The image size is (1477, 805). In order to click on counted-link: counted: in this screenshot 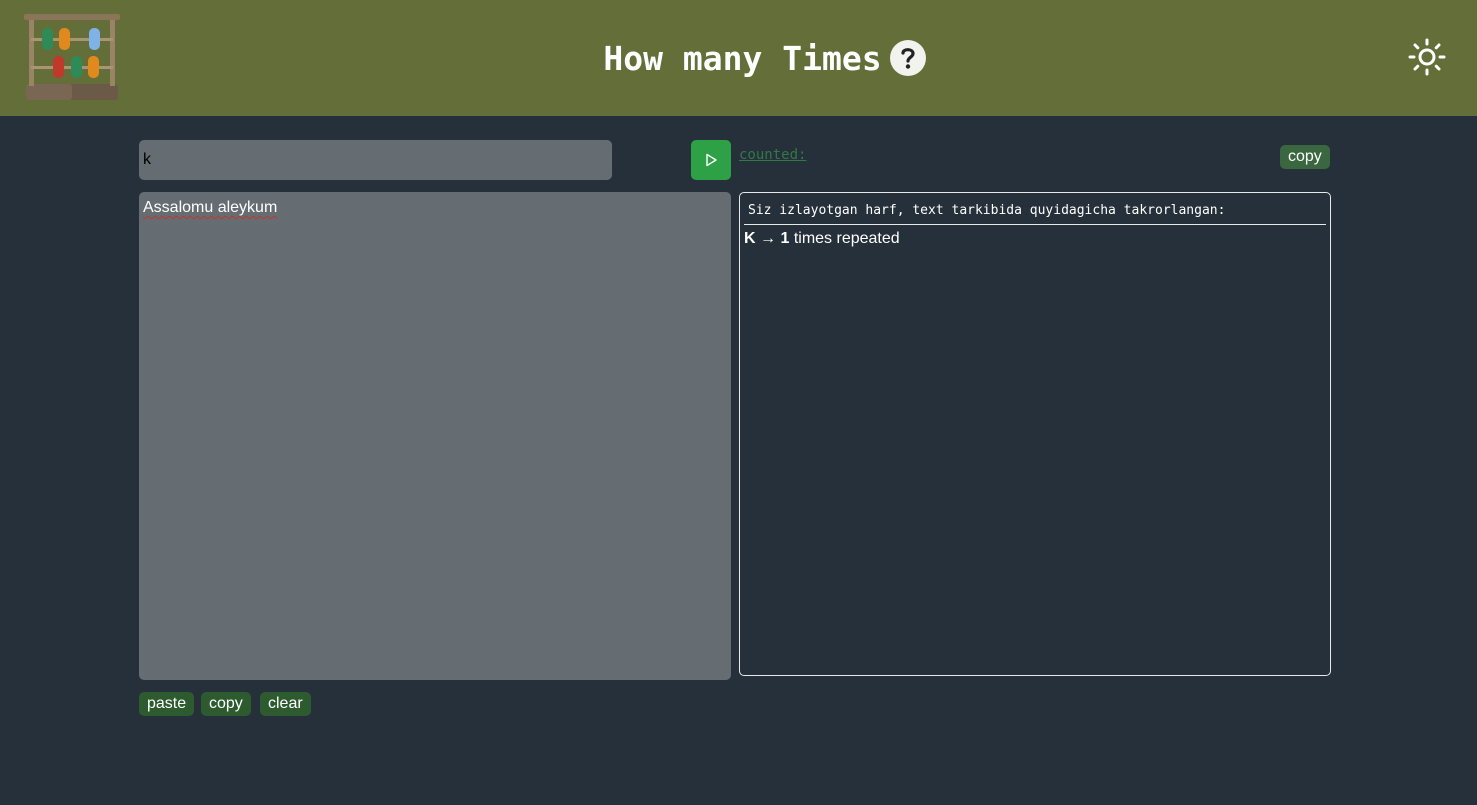, I will do `click(772, 155)`.